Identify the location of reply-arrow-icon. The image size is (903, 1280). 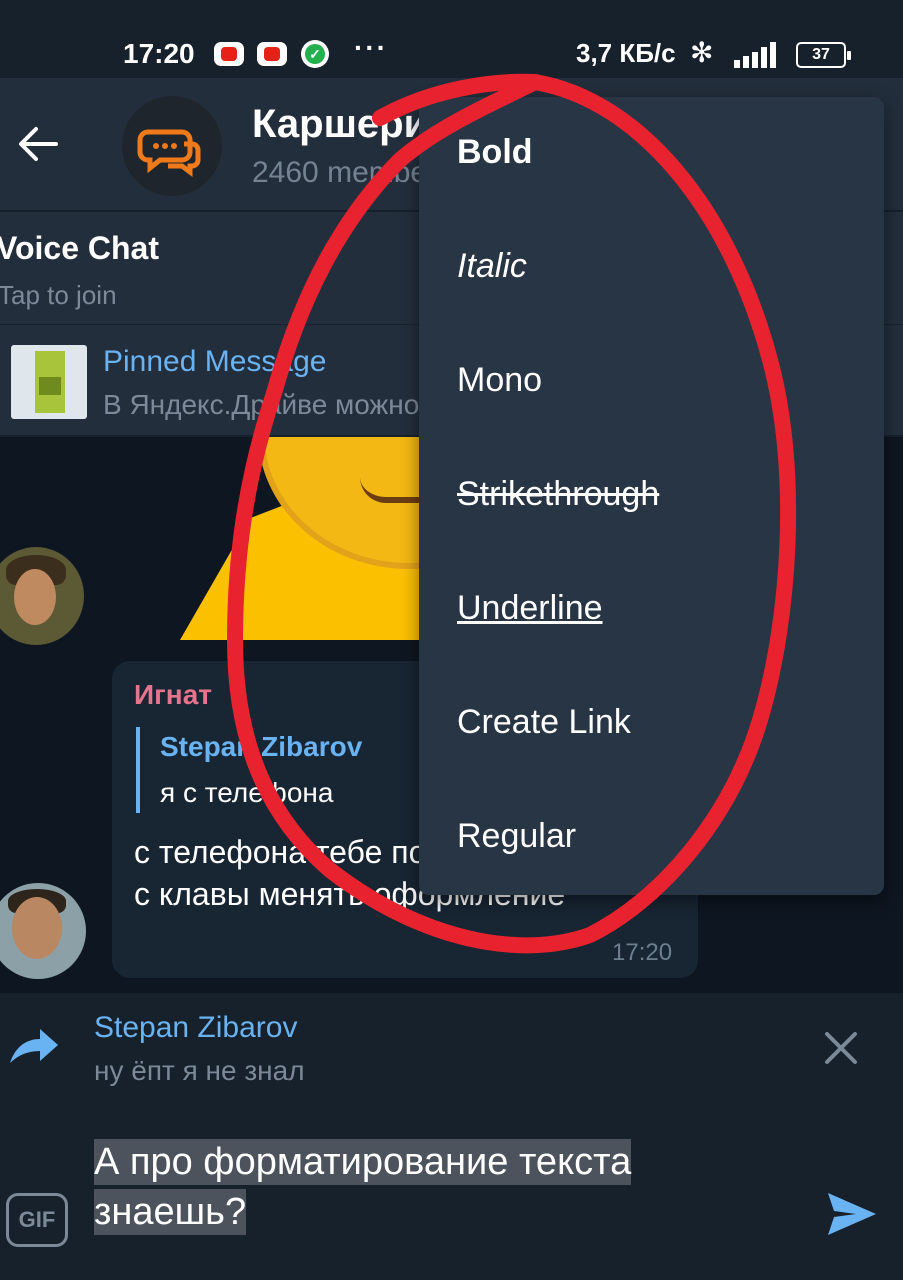
(34, 1046).